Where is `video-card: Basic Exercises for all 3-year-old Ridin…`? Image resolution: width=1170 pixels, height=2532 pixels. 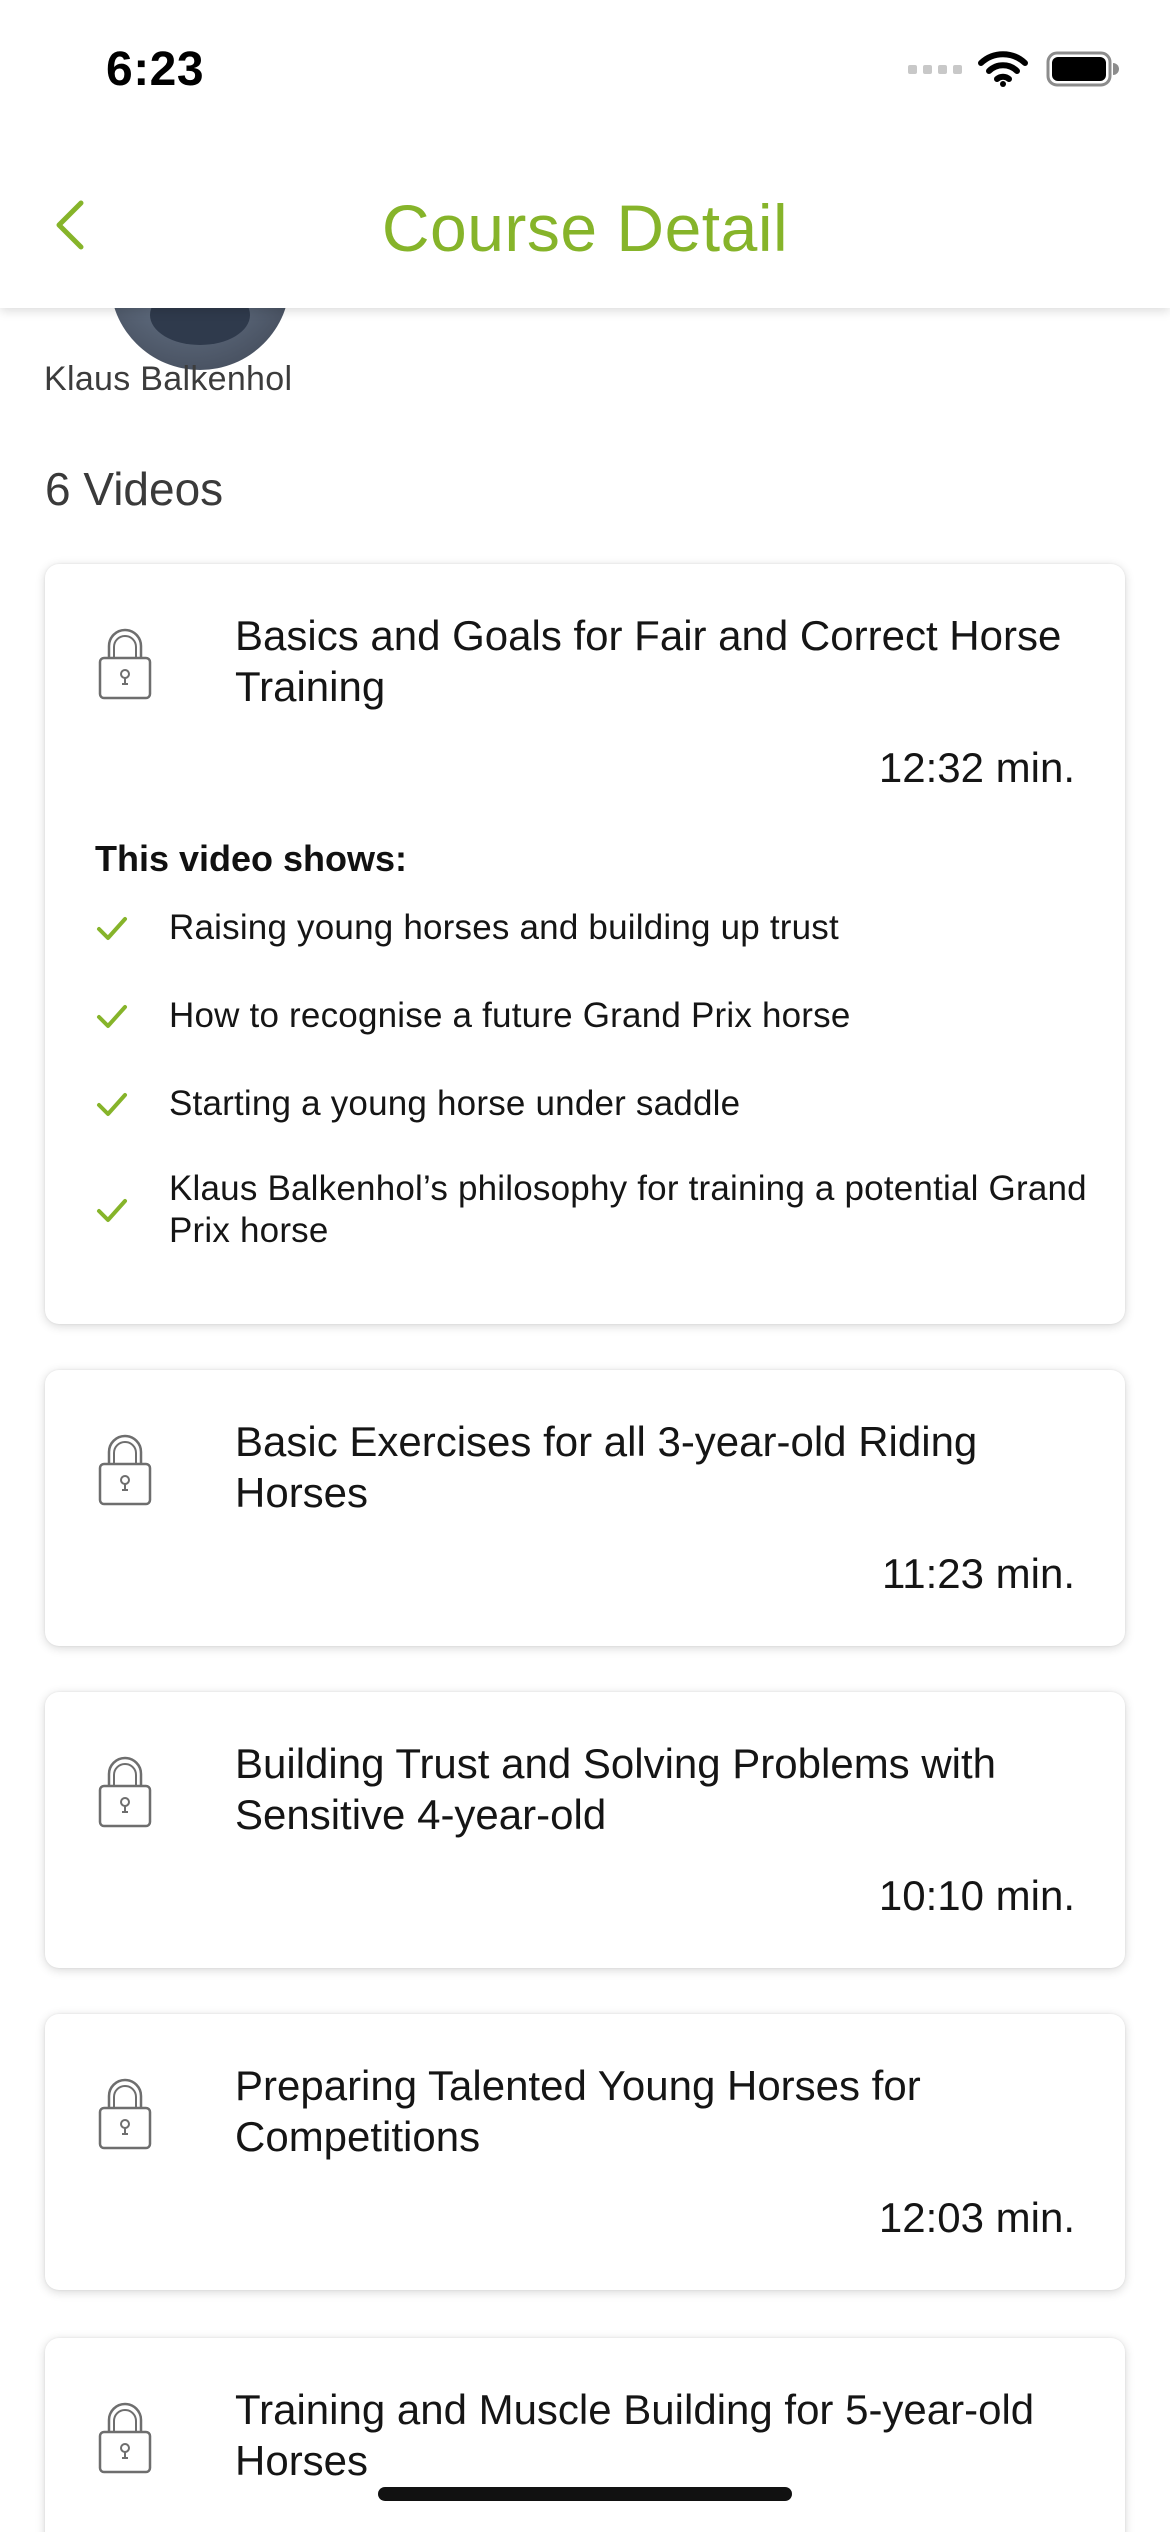 video-card: Basic Exercises for all 3-year-old Ridin… is located at coordinates (585, 1508).